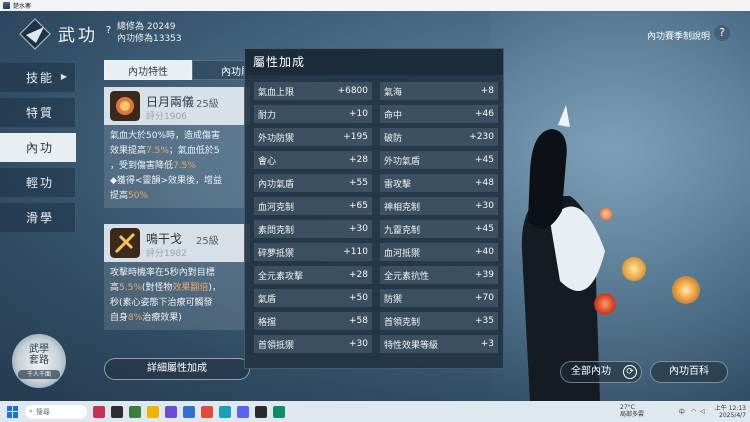 This screenshot has height=422, width=750. What do you see at coordinates (484, 183) in the screenshot?
I see `attribute-value: +48` at bounding box center [484, 183].